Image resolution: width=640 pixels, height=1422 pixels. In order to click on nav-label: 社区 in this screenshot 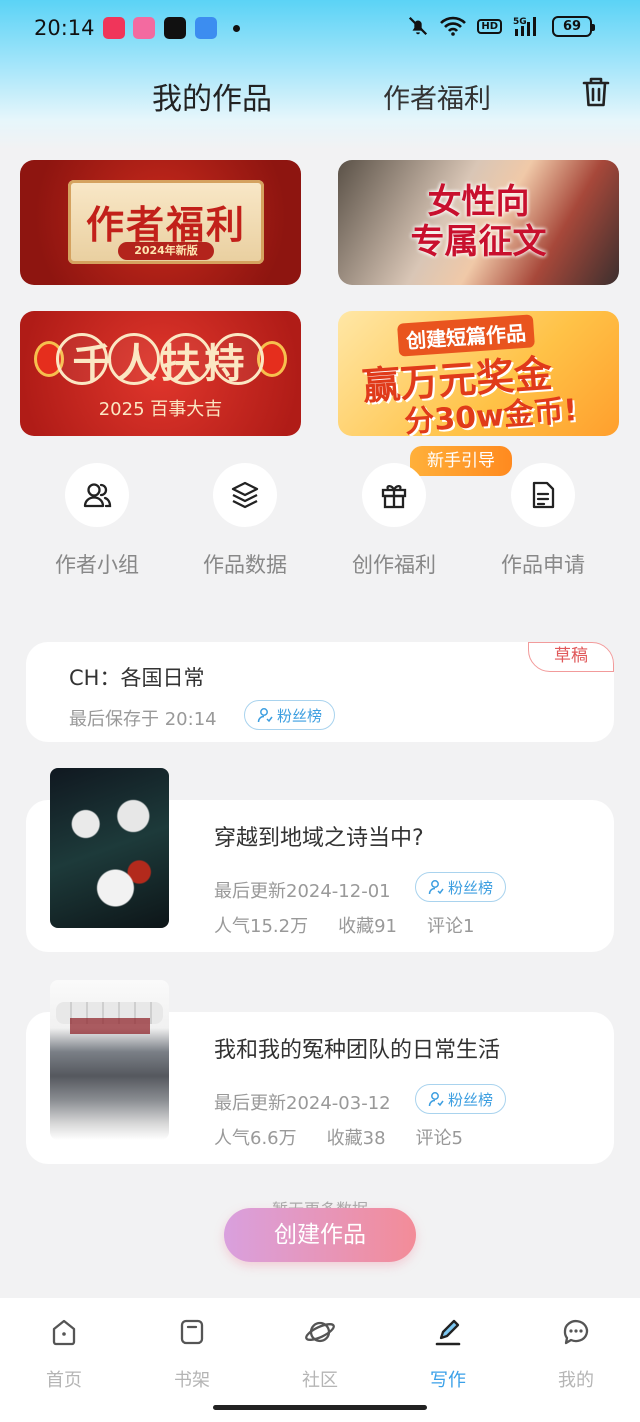, I will do `click(320, 1380)`.